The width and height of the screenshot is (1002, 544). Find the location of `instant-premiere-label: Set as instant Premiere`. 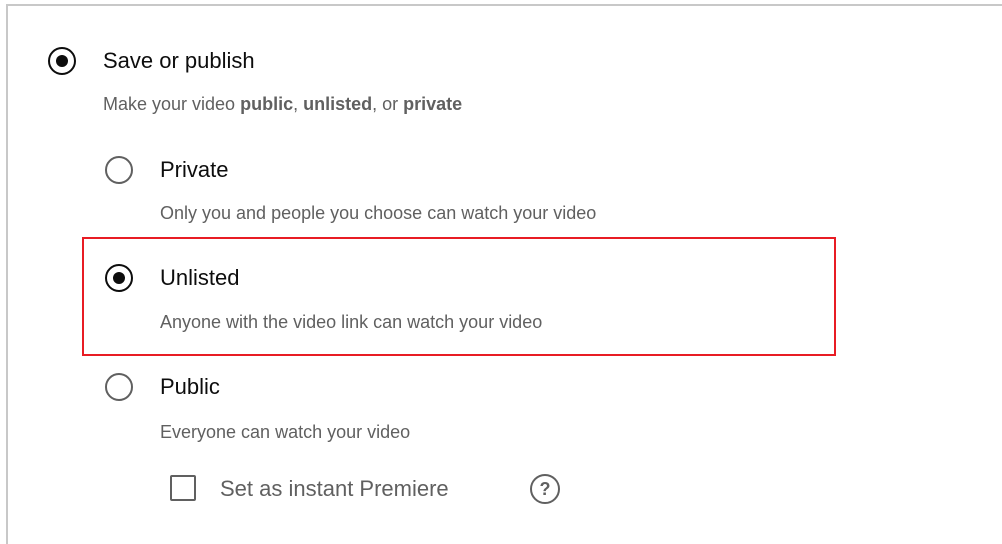

instant-premiere-label: Set as instant Premiere is located at coordinates (334, 489).